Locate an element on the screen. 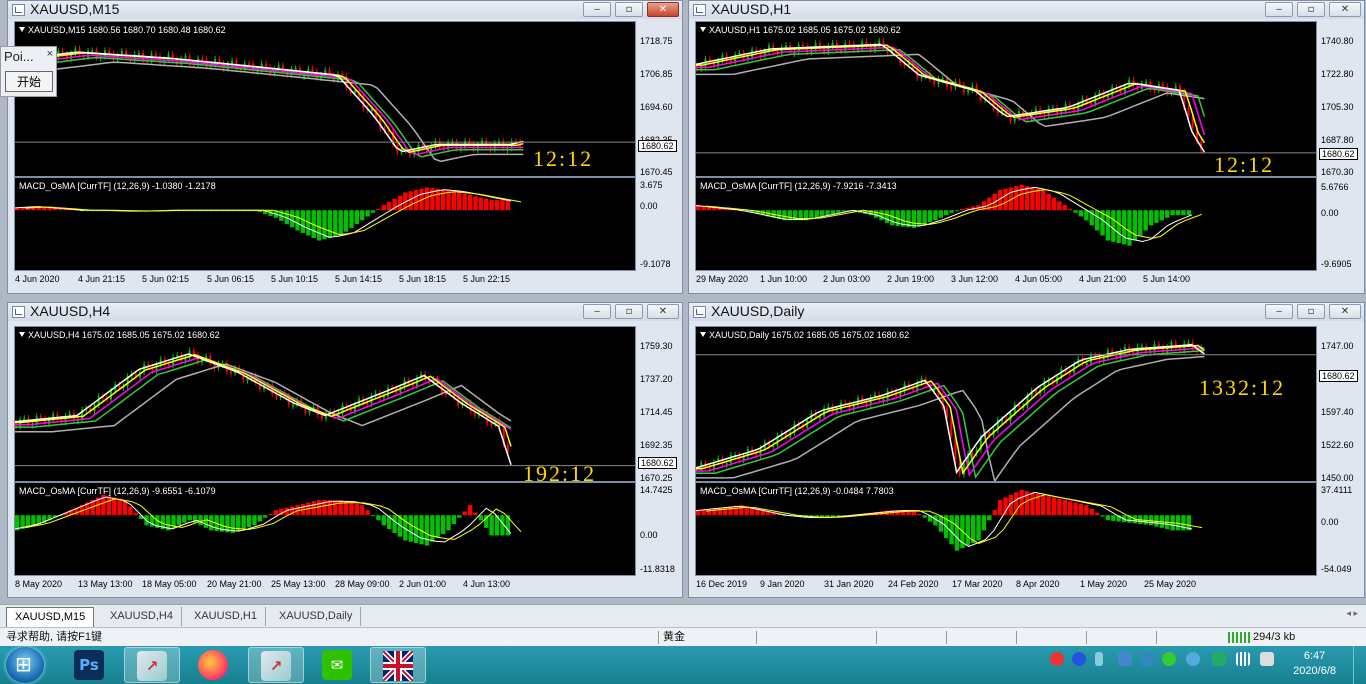 Image resolution: width=1366 pixels, height=684 pixels. uk-flag-graphic is located at coordinates (398, 666).